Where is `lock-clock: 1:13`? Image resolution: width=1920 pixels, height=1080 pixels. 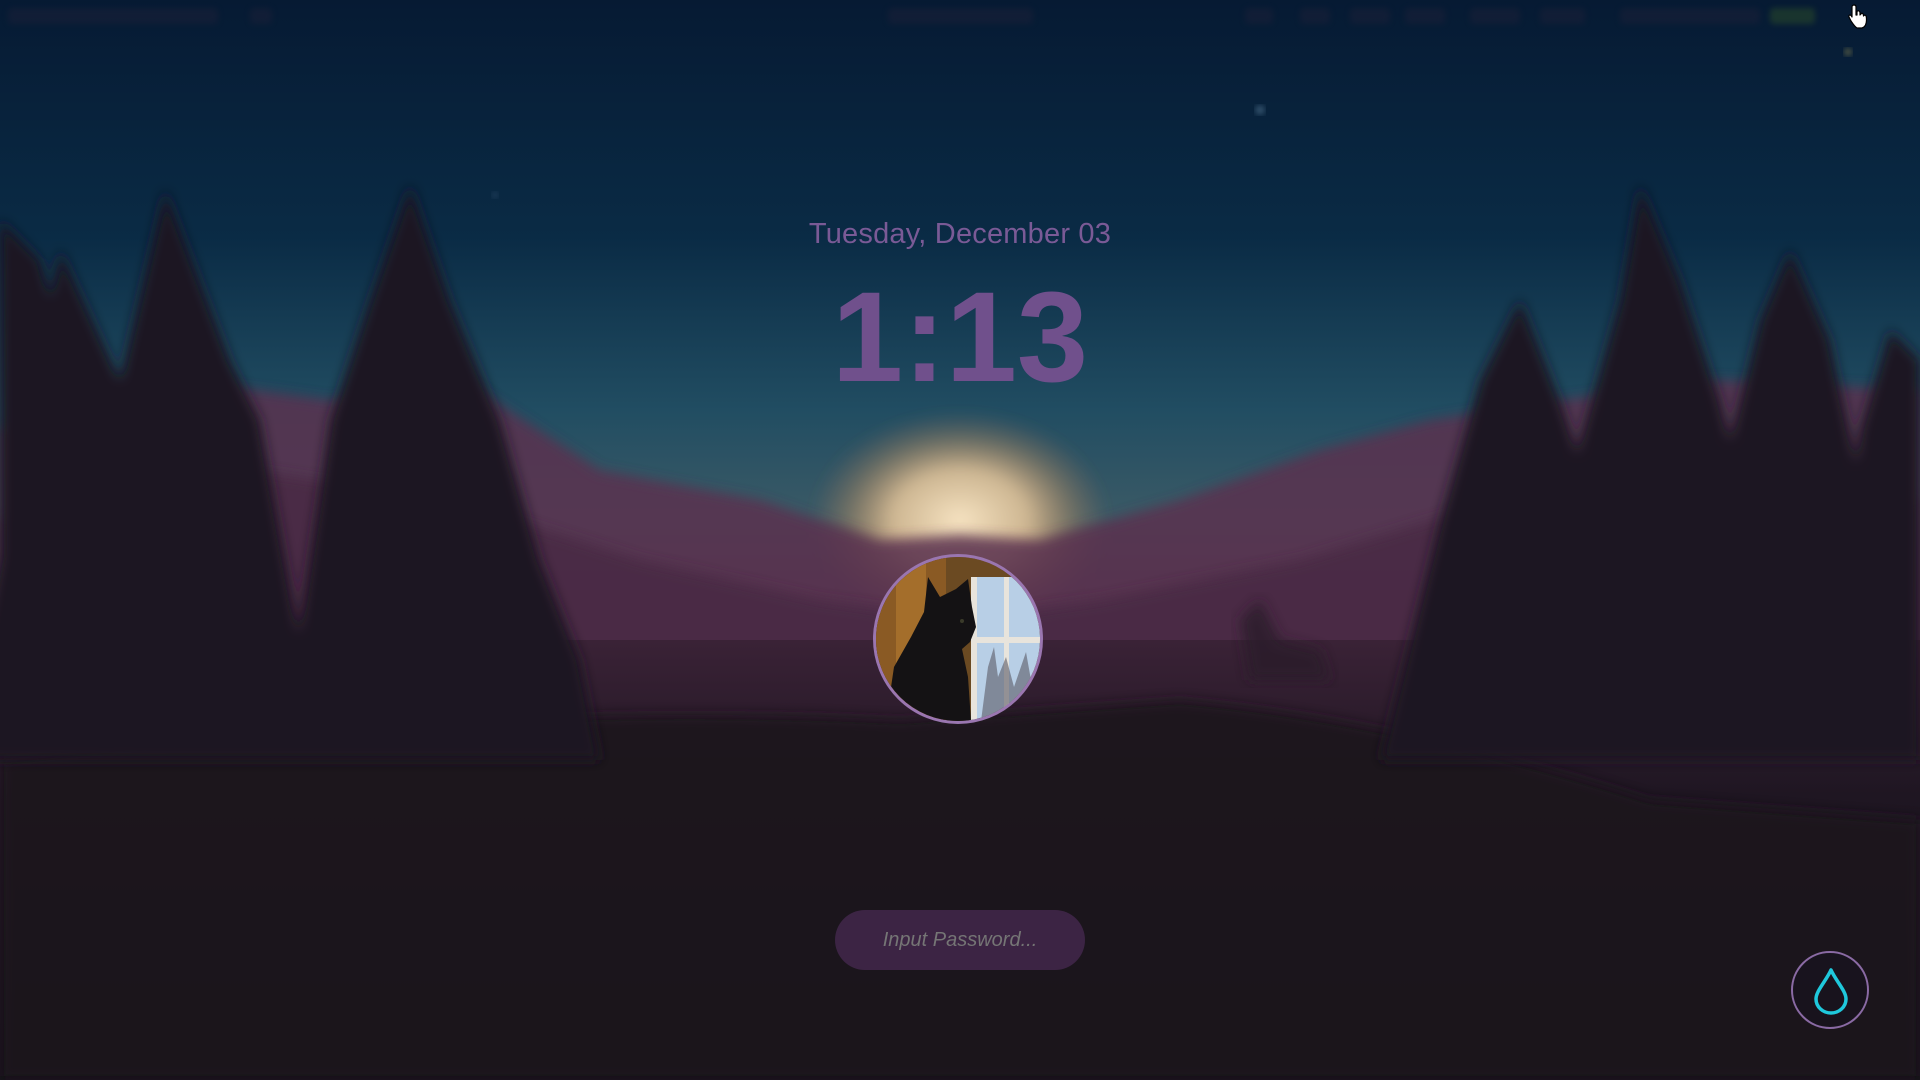 lock-clock: 1:13 is located at coordinates (960, 337).